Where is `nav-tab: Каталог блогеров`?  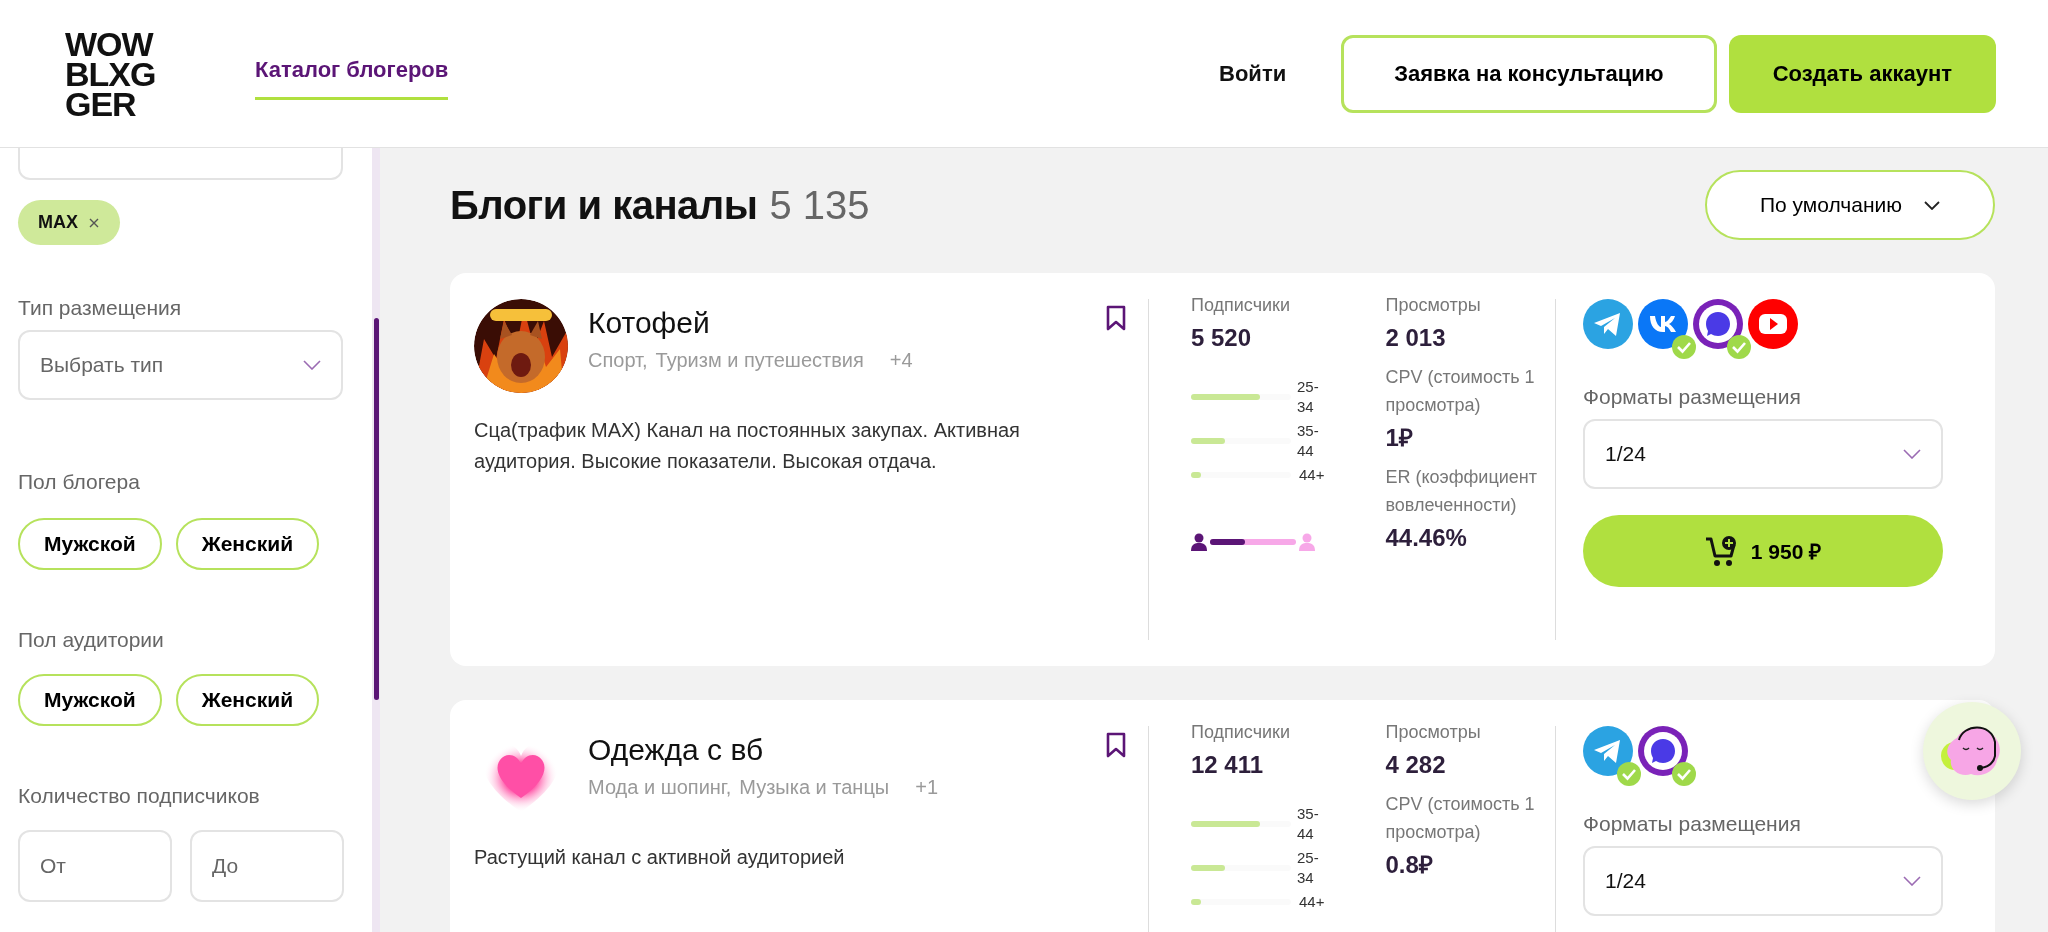
nav-tab: Каталог блогеров is located at coordinates (352, 73).